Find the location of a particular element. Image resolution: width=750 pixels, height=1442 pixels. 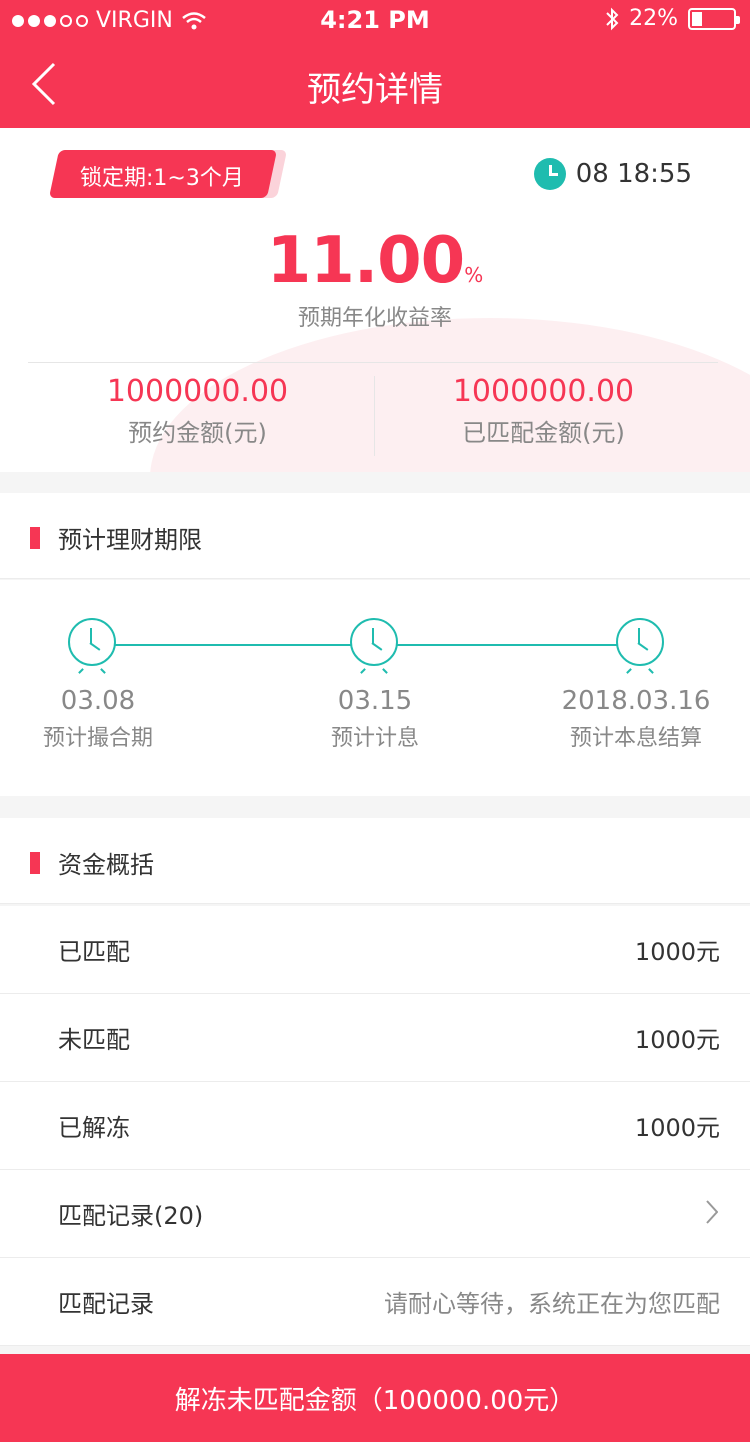

fund-row-matched: 已匹配 1000元 is located at coordinates (375, 950).